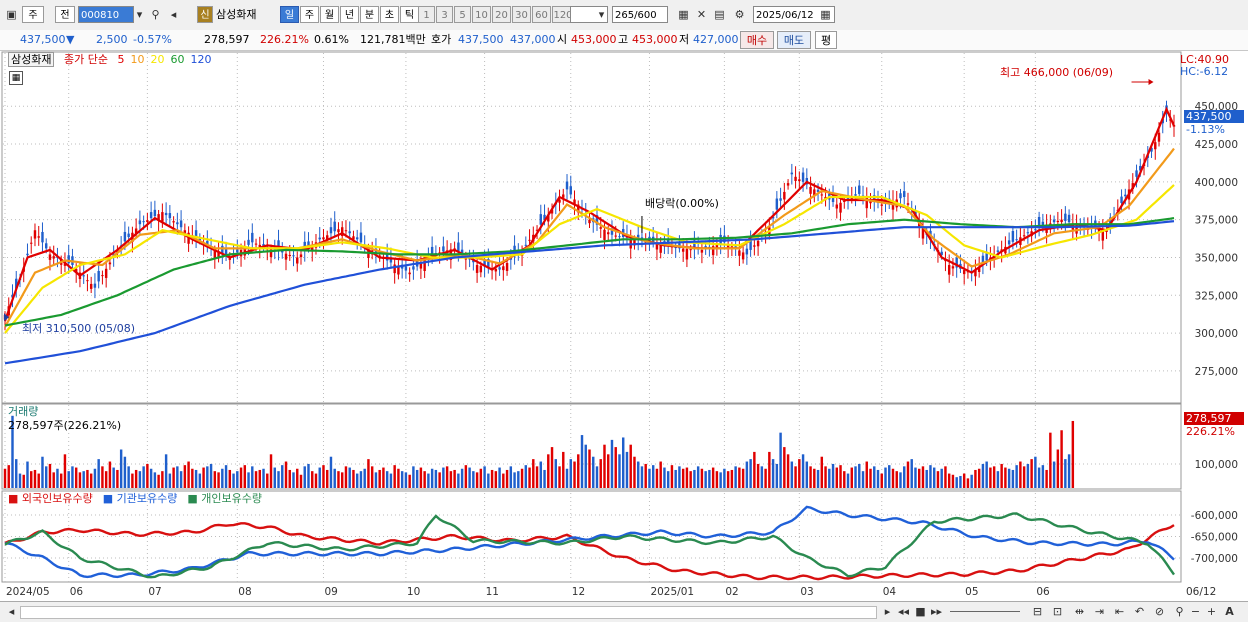  I want to click on evaluate-button: 평, so click(826, 40).